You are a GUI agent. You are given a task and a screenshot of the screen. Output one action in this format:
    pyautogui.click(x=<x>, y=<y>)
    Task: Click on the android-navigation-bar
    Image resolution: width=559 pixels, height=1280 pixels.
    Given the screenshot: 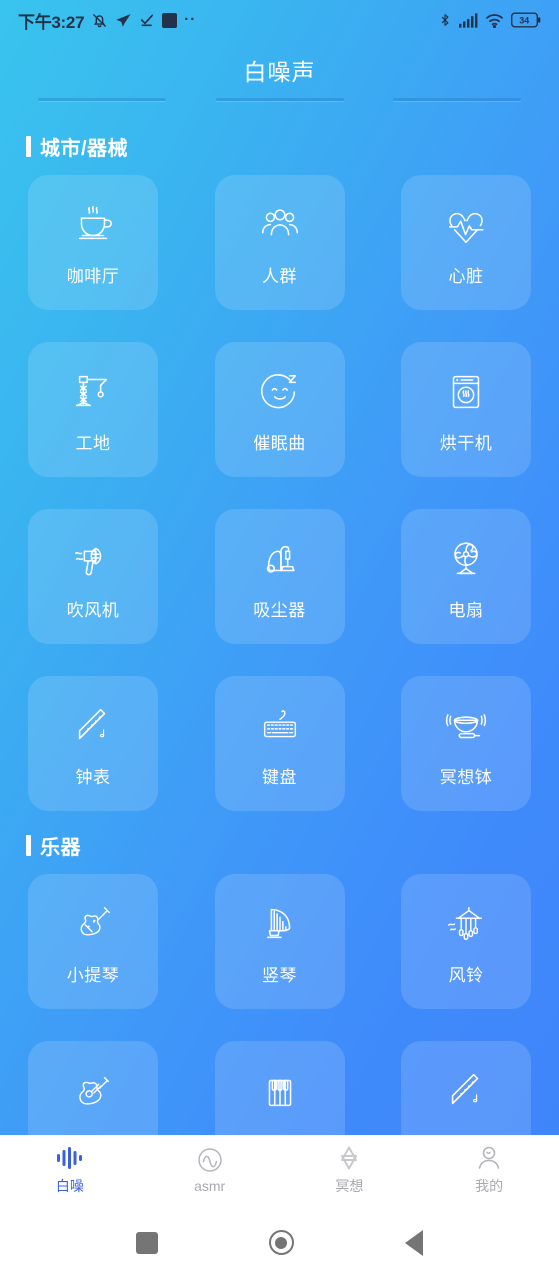 What is the action you would take?
    pyautogui.click(x=279, y=1242)
    